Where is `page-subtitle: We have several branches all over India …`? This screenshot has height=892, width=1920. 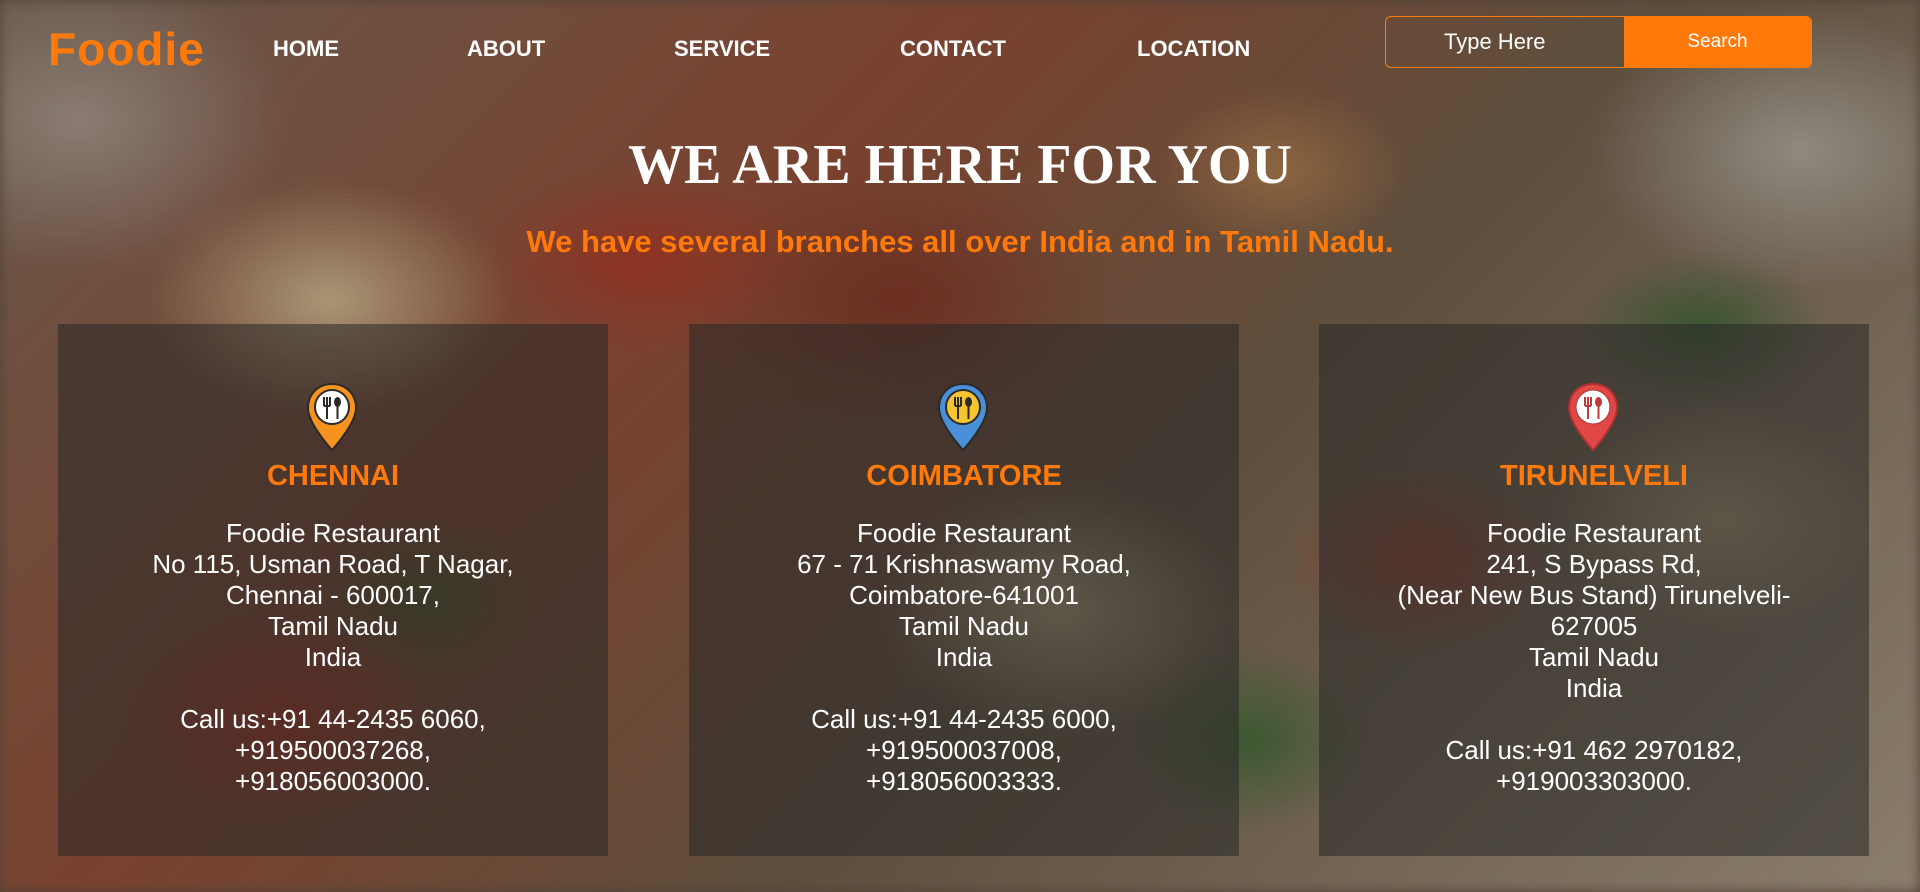
page-subtitle: We have several branches all over India … is located at coordinates (960, 241).